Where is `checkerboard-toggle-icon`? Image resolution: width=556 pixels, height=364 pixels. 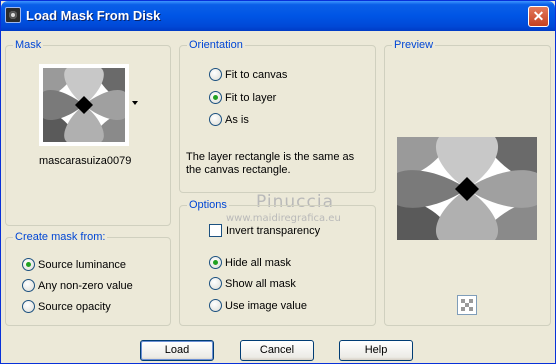
checkerboard-toggle-icon is located at coordinates (467, 305).